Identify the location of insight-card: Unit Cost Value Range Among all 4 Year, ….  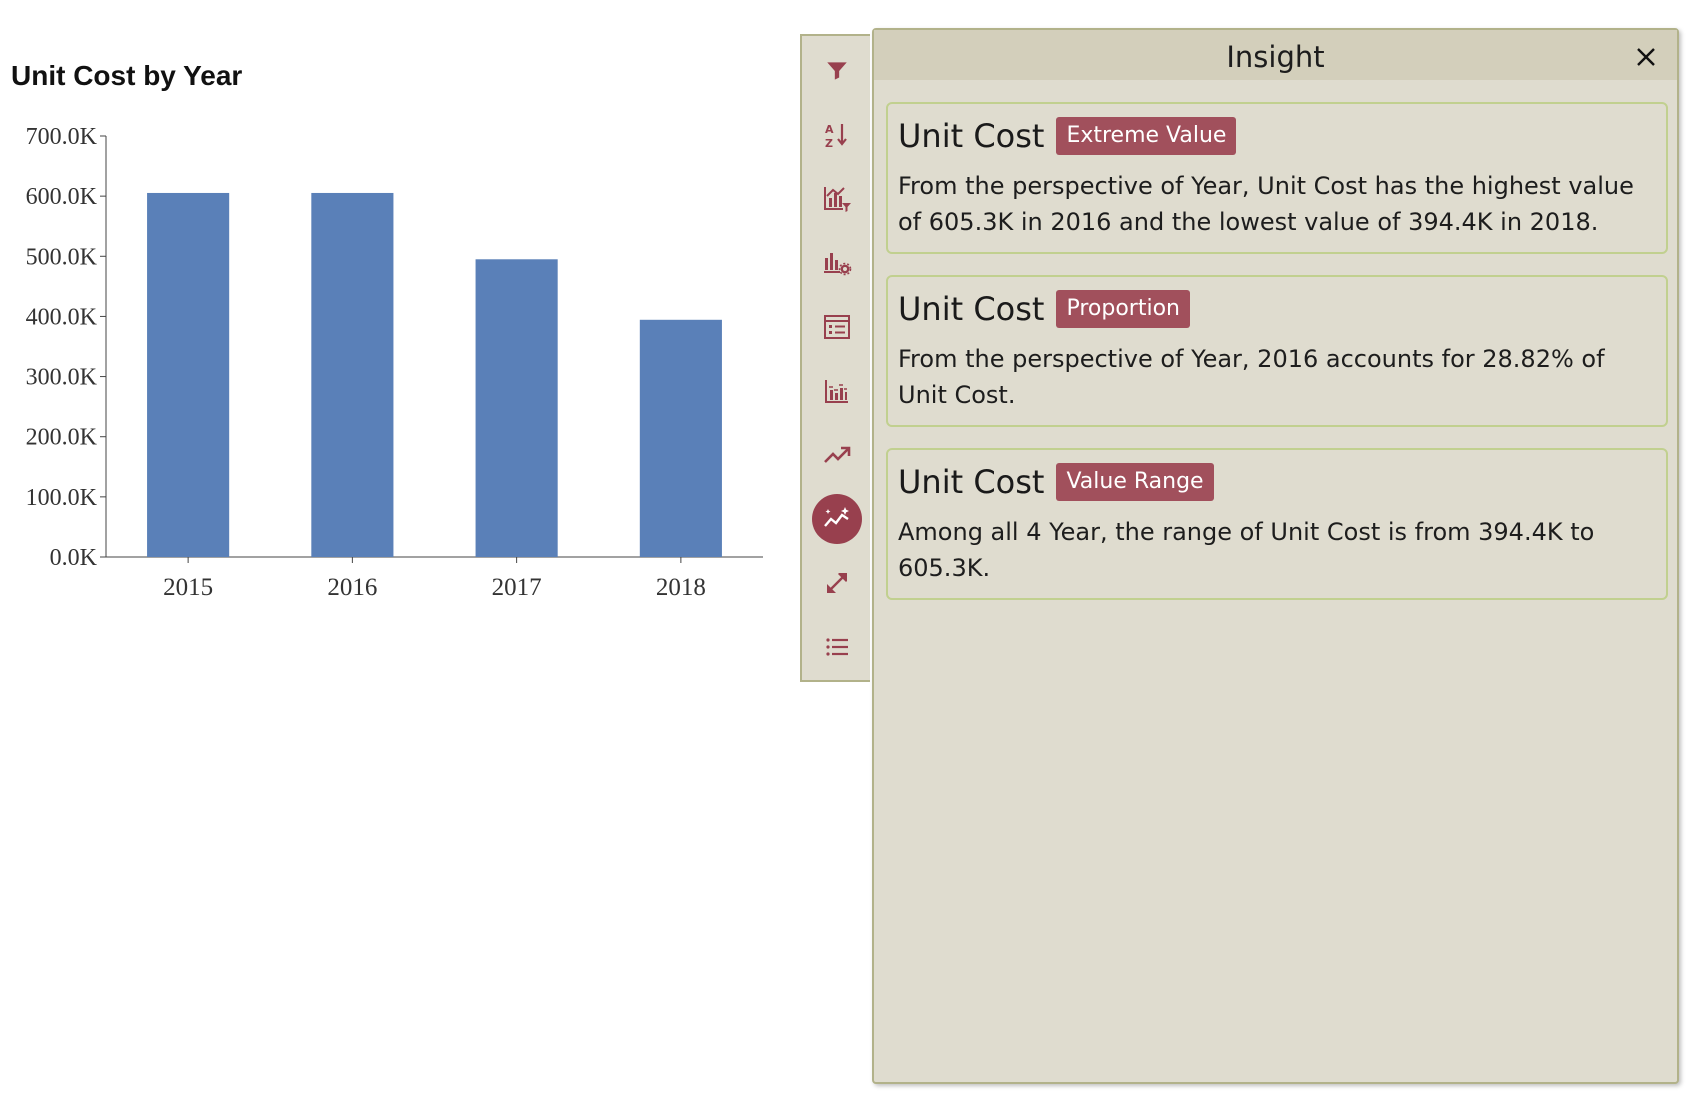
(1277, 524).